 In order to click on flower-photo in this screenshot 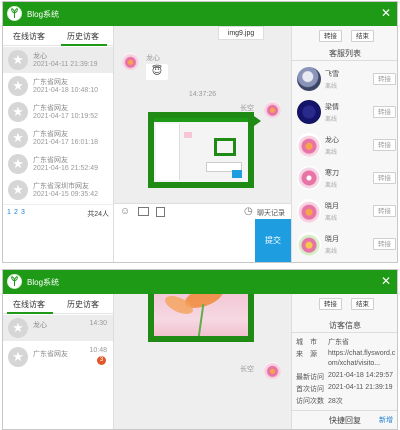, I will do `click(201, 315)`.